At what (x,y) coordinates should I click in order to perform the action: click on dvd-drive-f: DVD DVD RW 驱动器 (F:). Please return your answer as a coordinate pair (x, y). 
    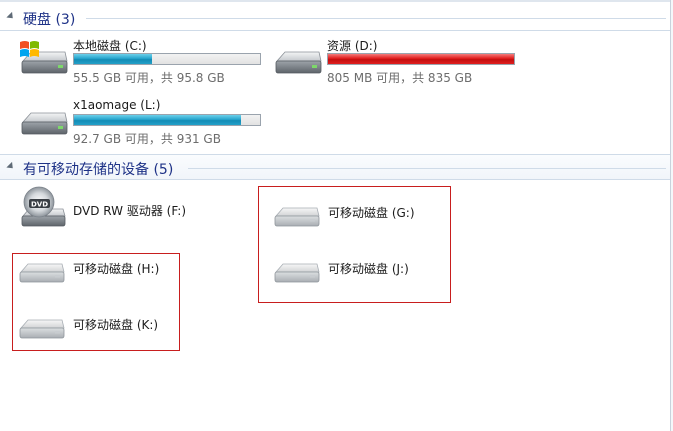
    Looking at the image, I should click on (132, 208).